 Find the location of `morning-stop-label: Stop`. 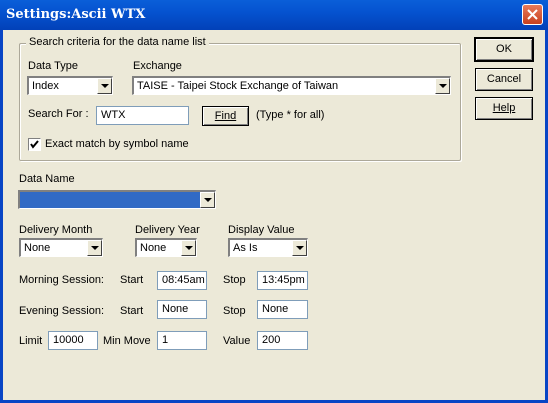

morning-stop-label: Stop is located at coordinates (234, 280).